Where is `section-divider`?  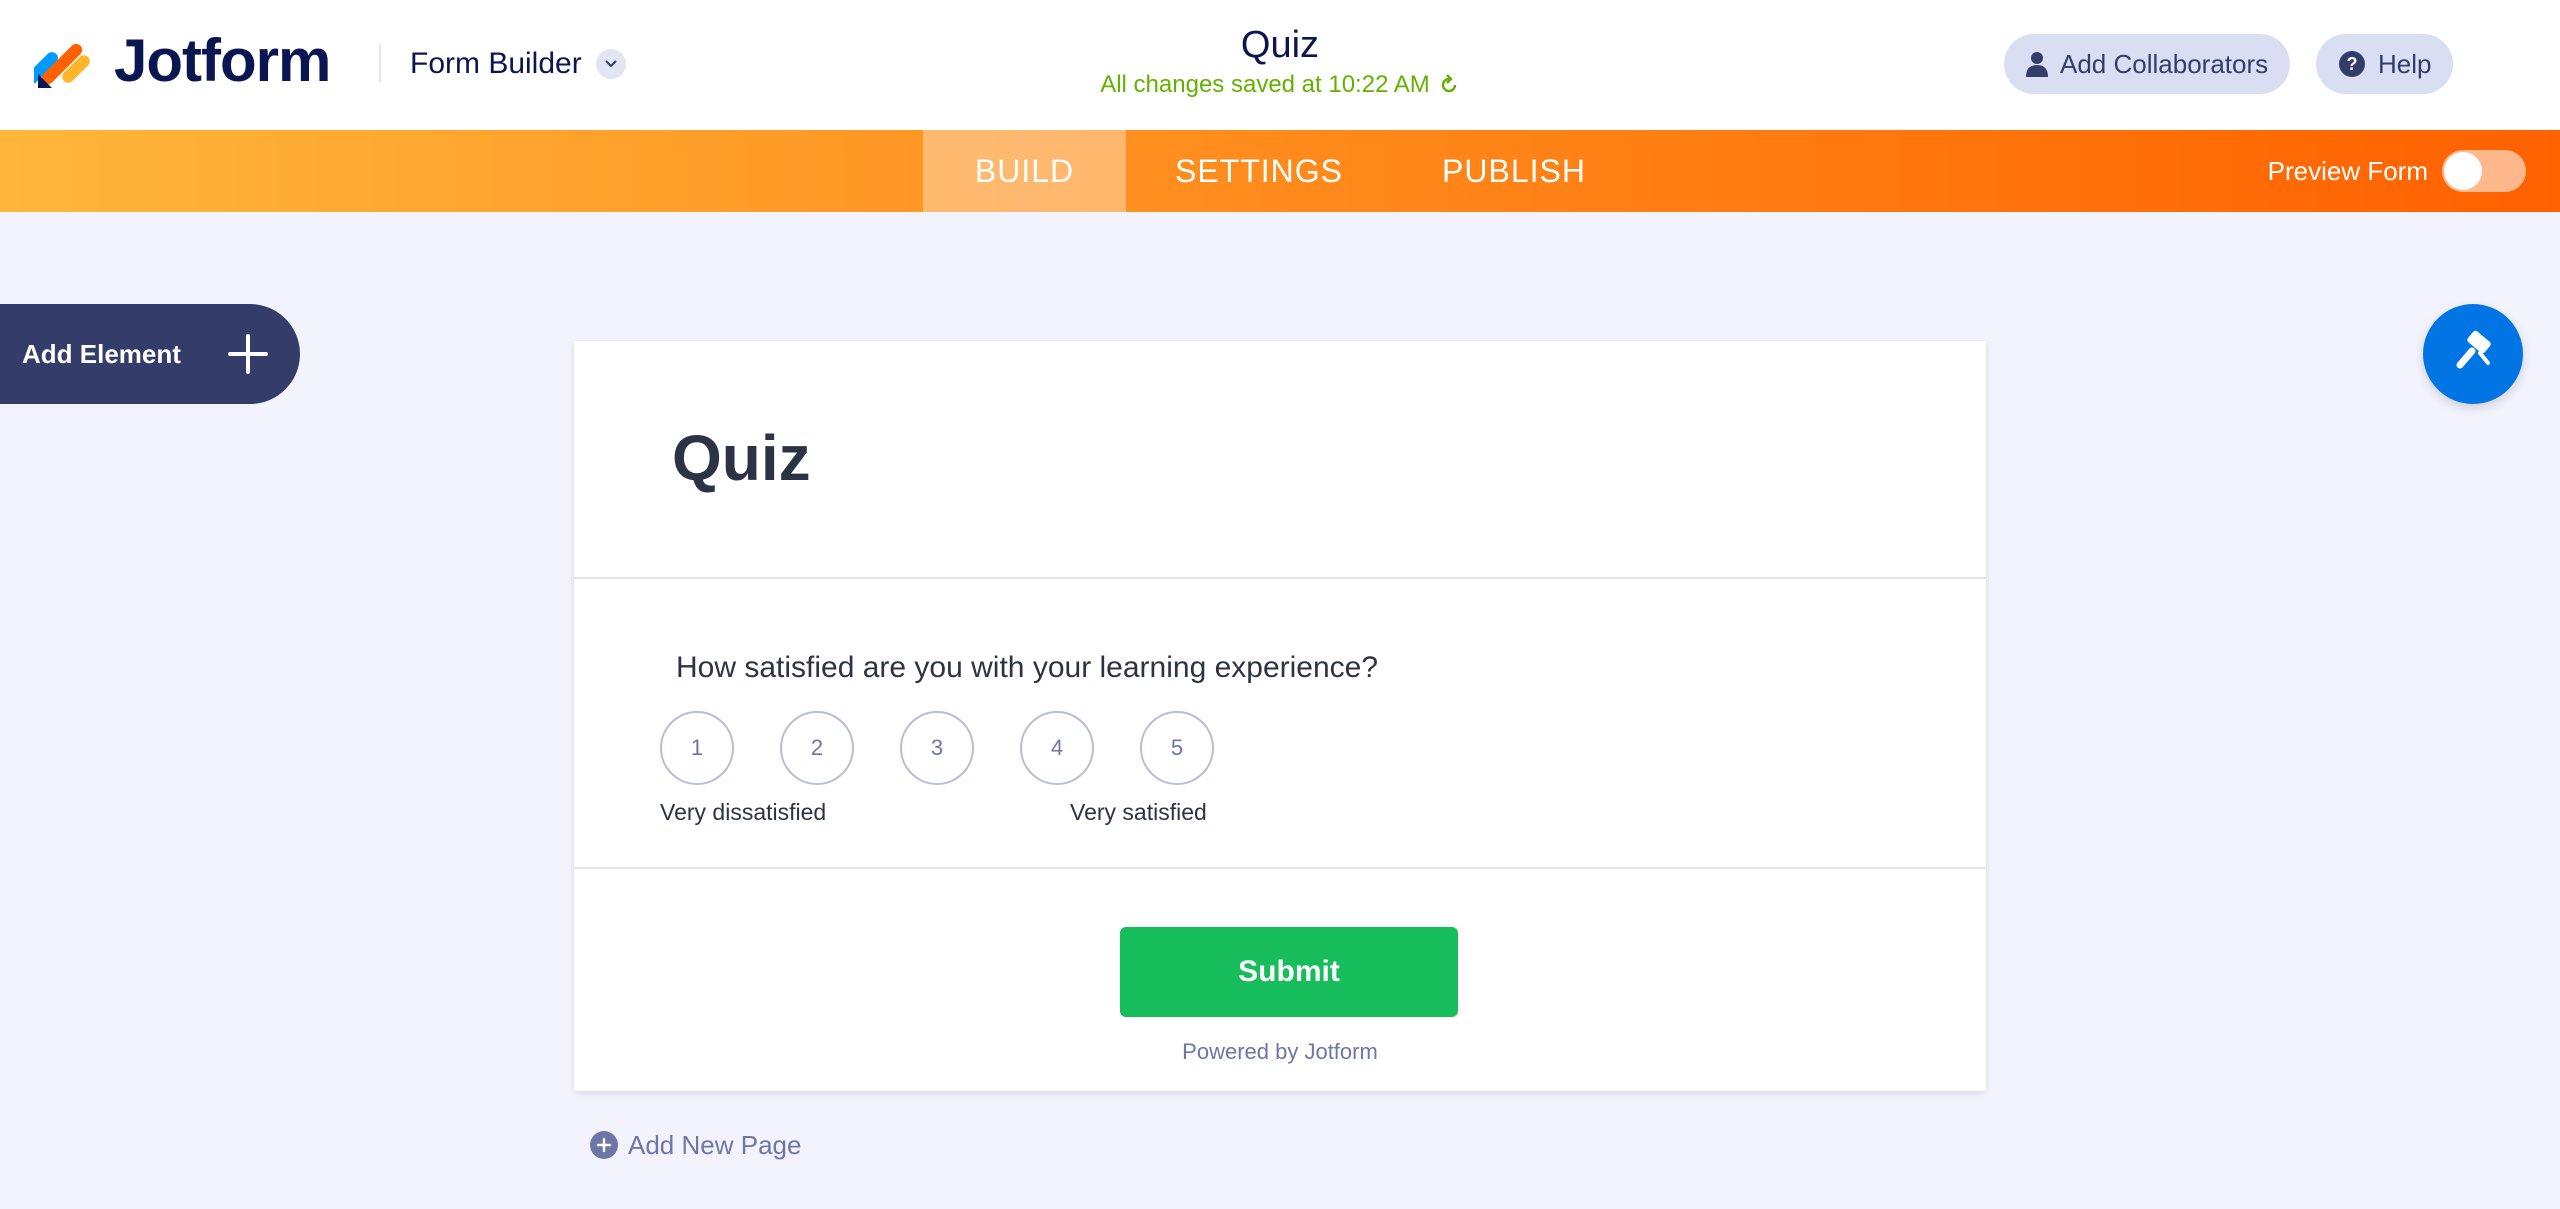
section-divider is located at coordinates (1280, 868).